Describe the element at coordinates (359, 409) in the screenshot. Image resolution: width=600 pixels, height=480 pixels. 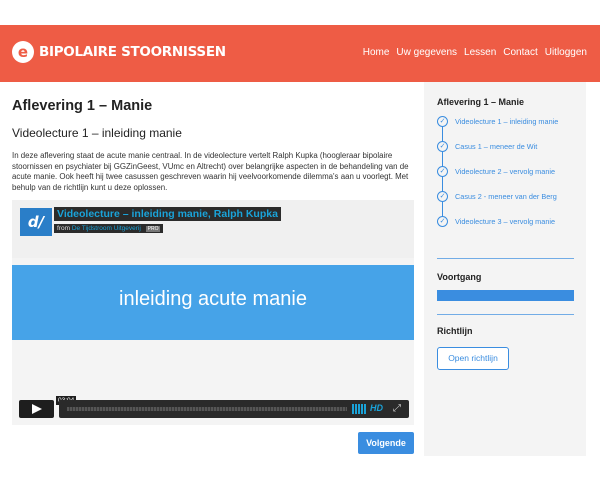
I see `volume-icon` at that location.